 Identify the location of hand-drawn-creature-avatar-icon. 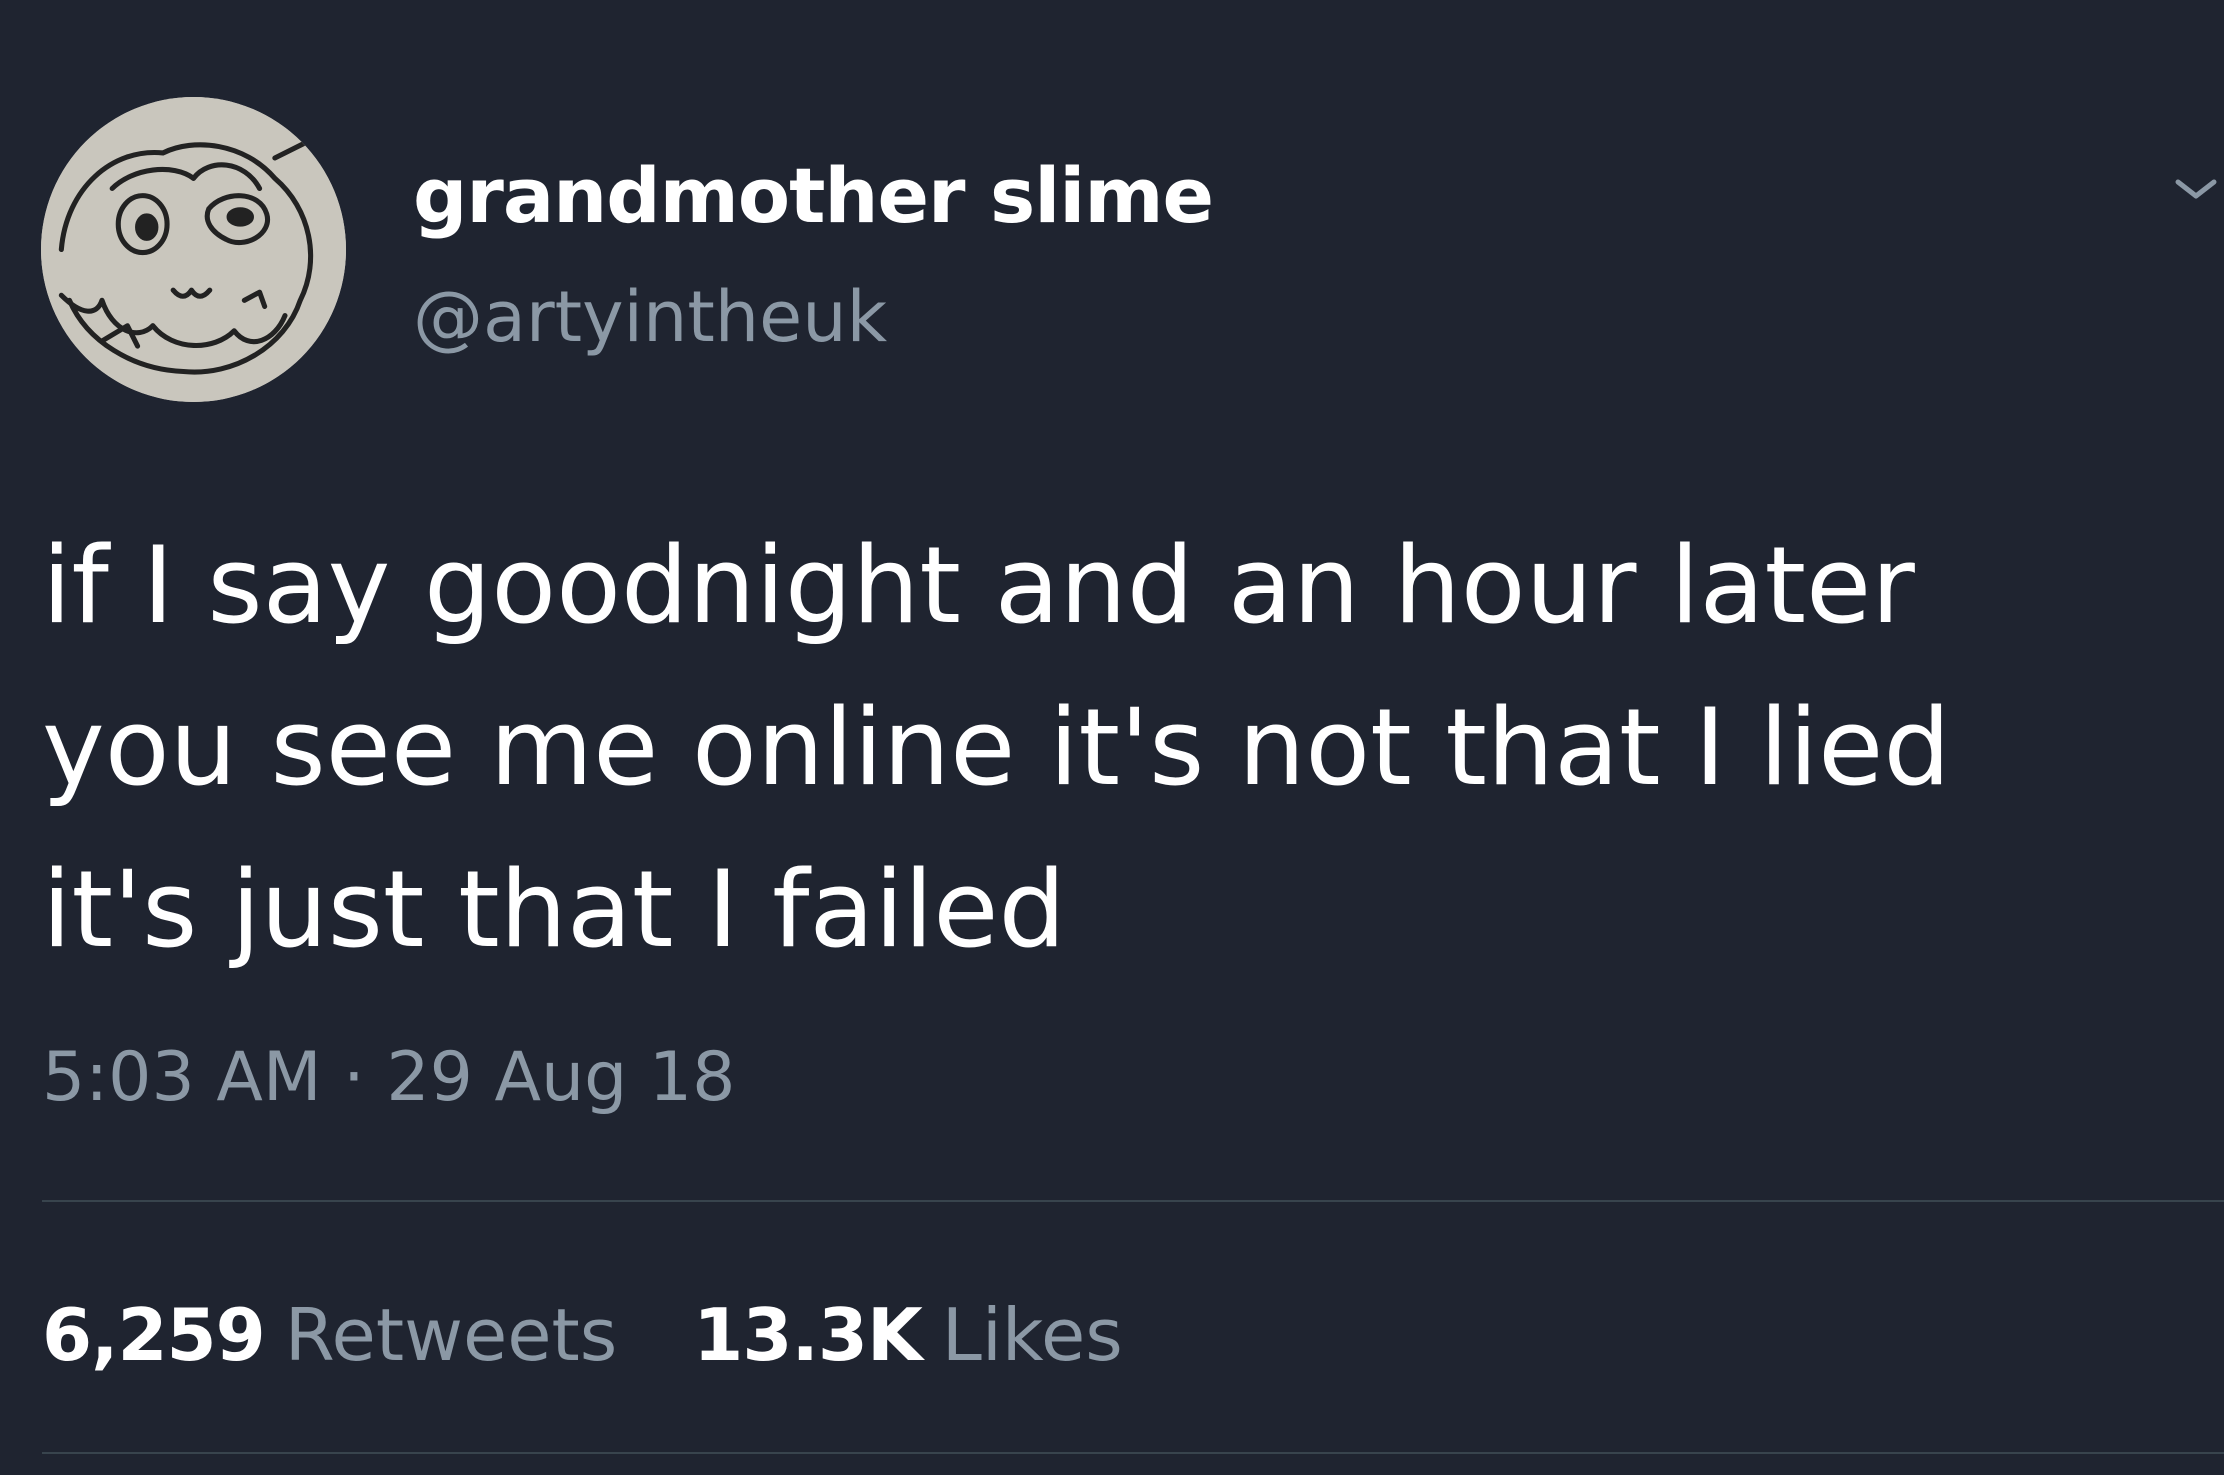
(193, 249).